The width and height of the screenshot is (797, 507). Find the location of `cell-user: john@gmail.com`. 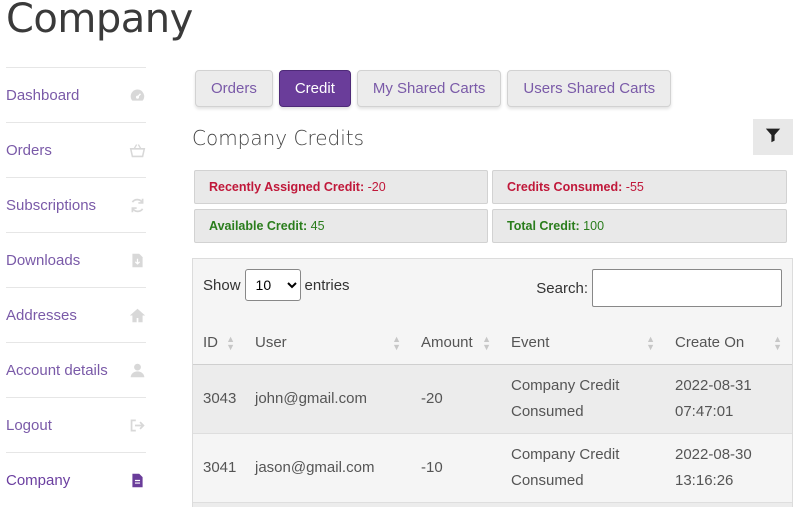

cell-user: john@gmail.com is located at coordinates (328, 398).